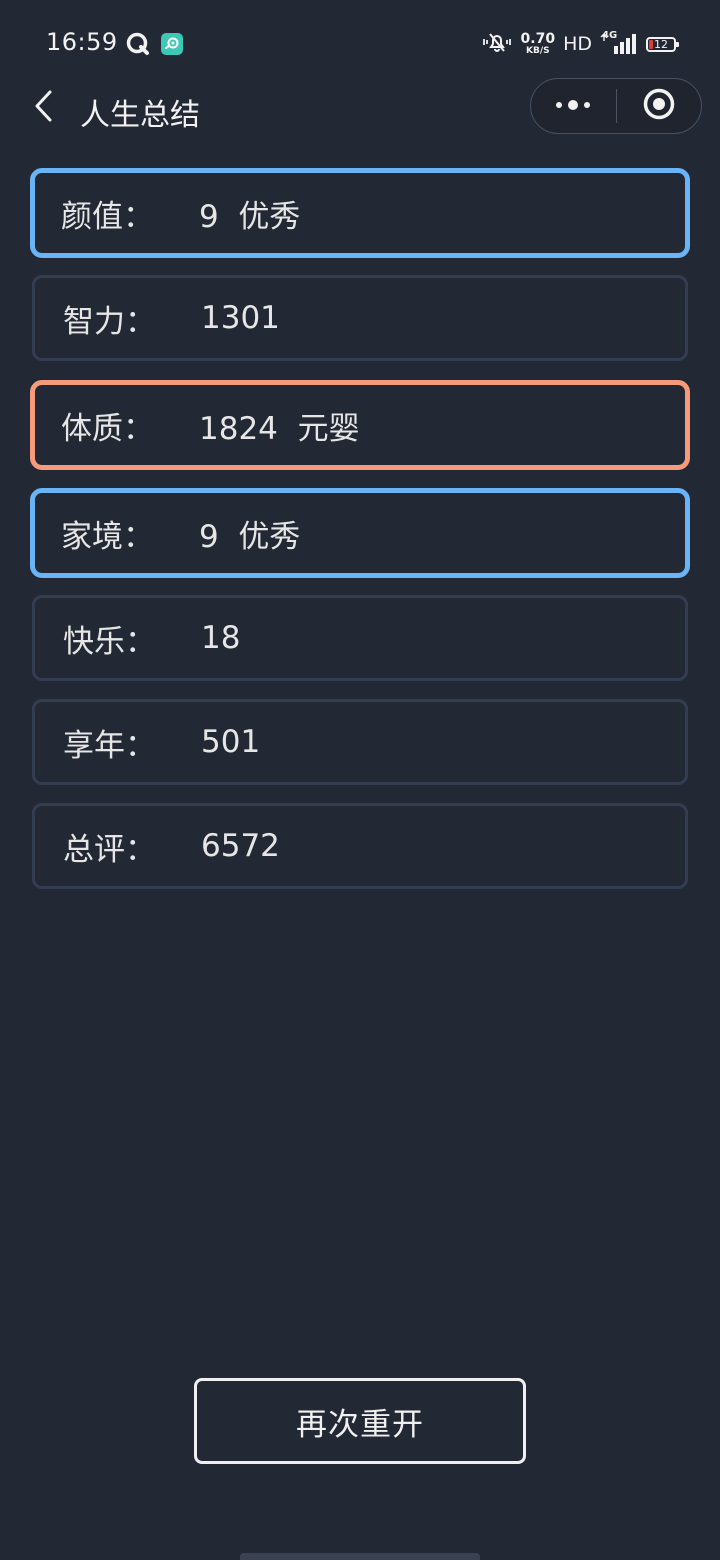  Describe the element at coordinates (619, 43) in the screenshot. I see `signal-icon: 4G` at that location.